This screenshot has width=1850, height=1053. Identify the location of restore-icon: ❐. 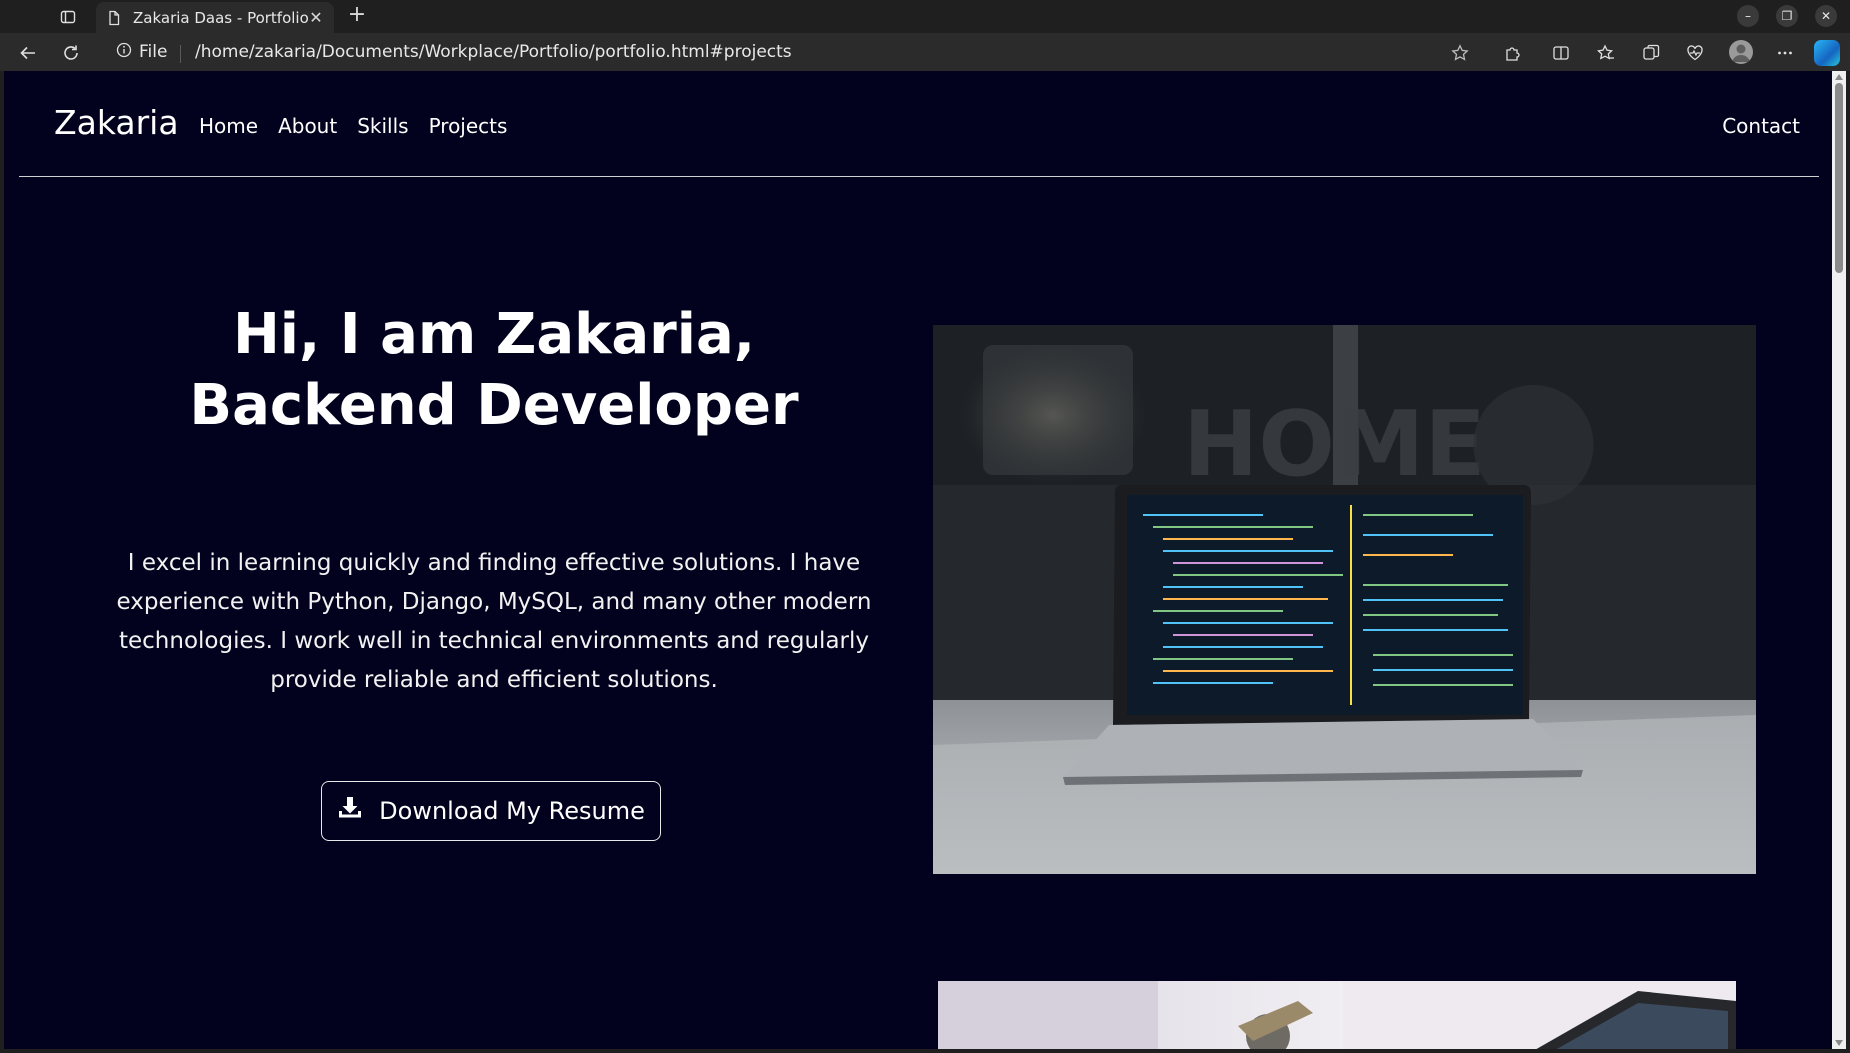
(1787, 16).